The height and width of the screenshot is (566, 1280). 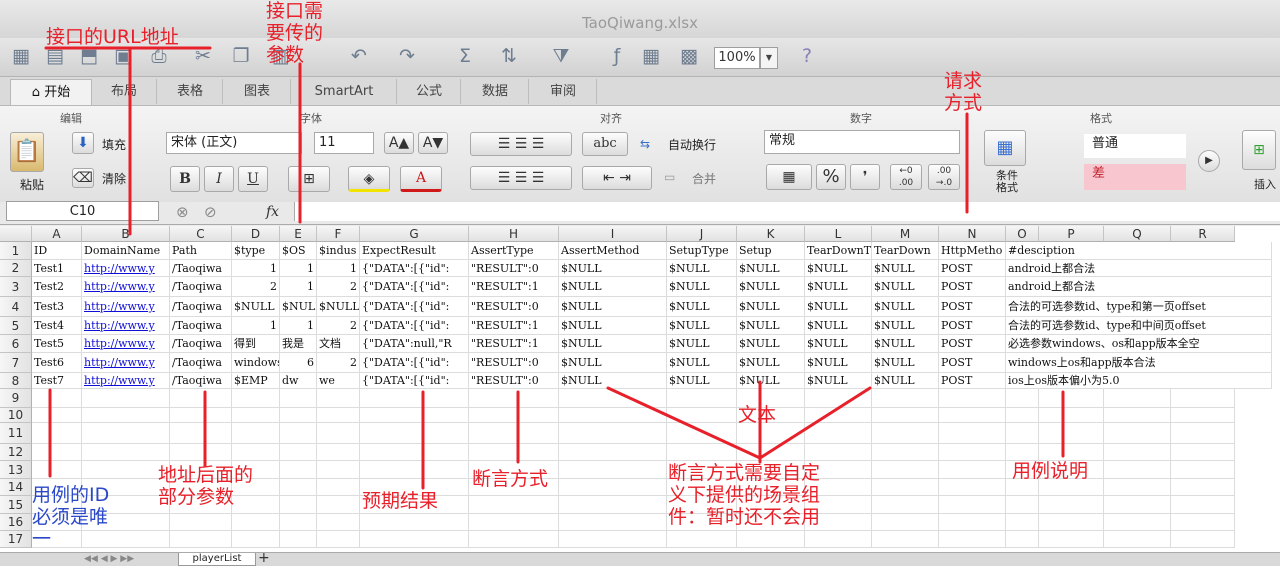 I want to click on annotation-scenario: 断言方式需要自定 义下提供的场景组 件：暂时还不会用, so click(x=744, y=495).